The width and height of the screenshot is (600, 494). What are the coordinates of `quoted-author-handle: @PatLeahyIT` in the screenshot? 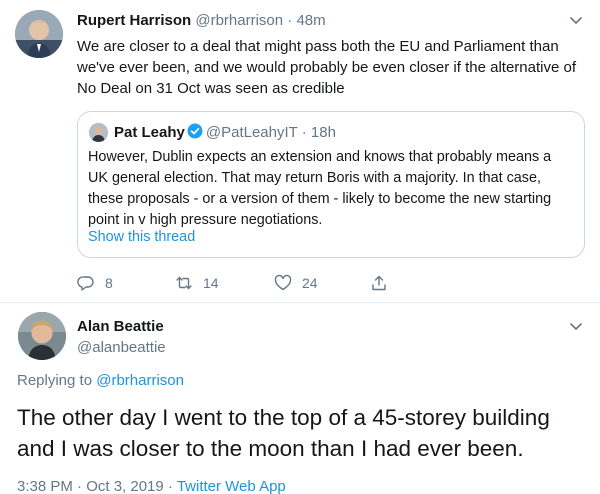 It's located at (252, 132).